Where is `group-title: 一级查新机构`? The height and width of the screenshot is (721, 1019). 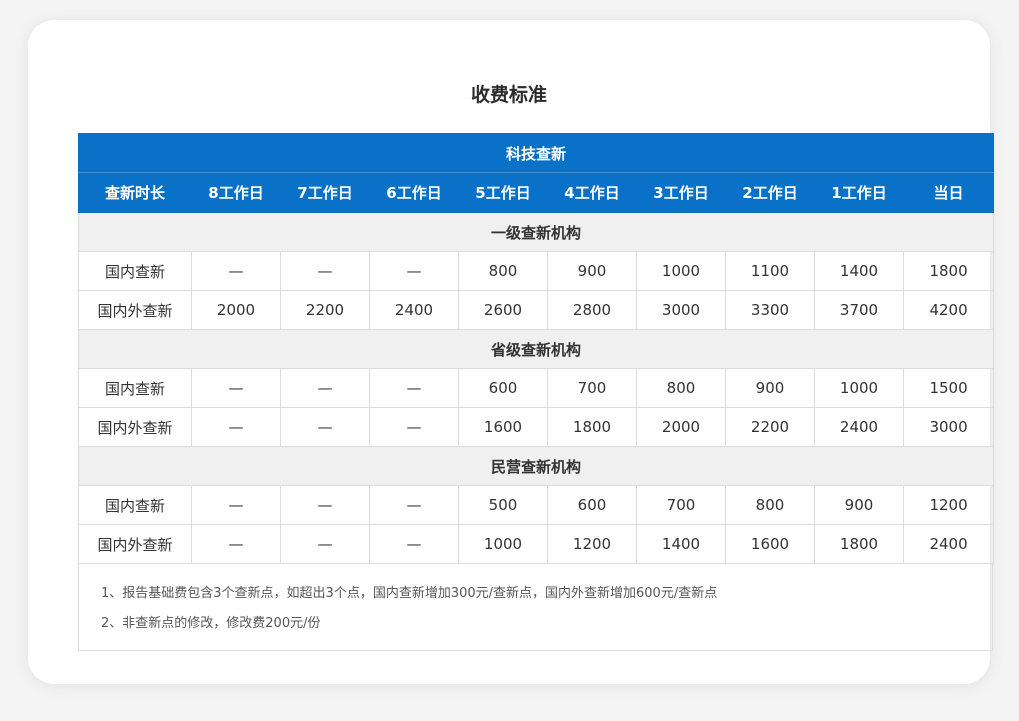
group-title: 一级查新机构 is located at coordinates (536, 232).